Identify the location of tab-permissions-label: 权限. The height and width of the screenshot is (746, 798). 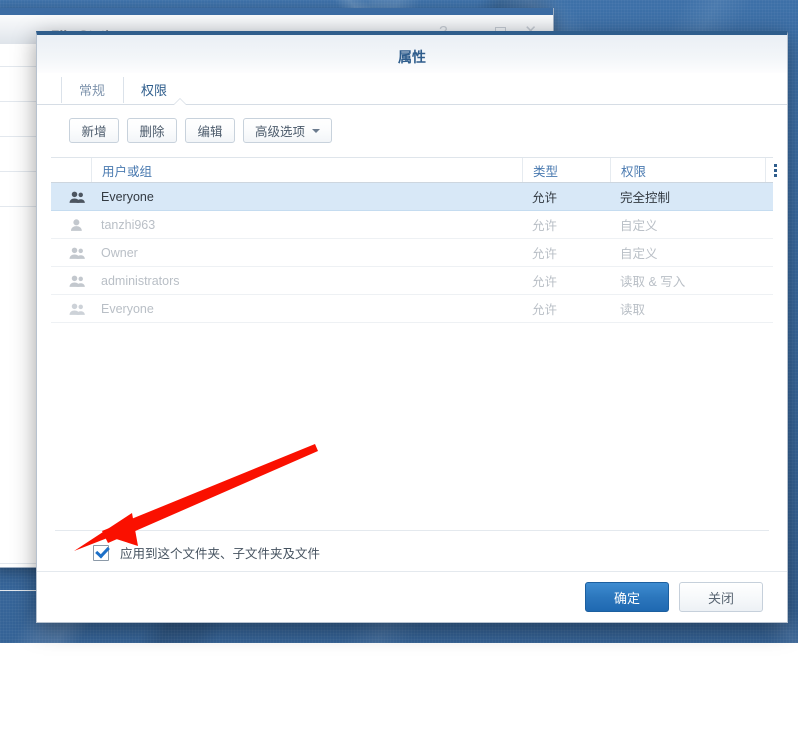
(154, 89).